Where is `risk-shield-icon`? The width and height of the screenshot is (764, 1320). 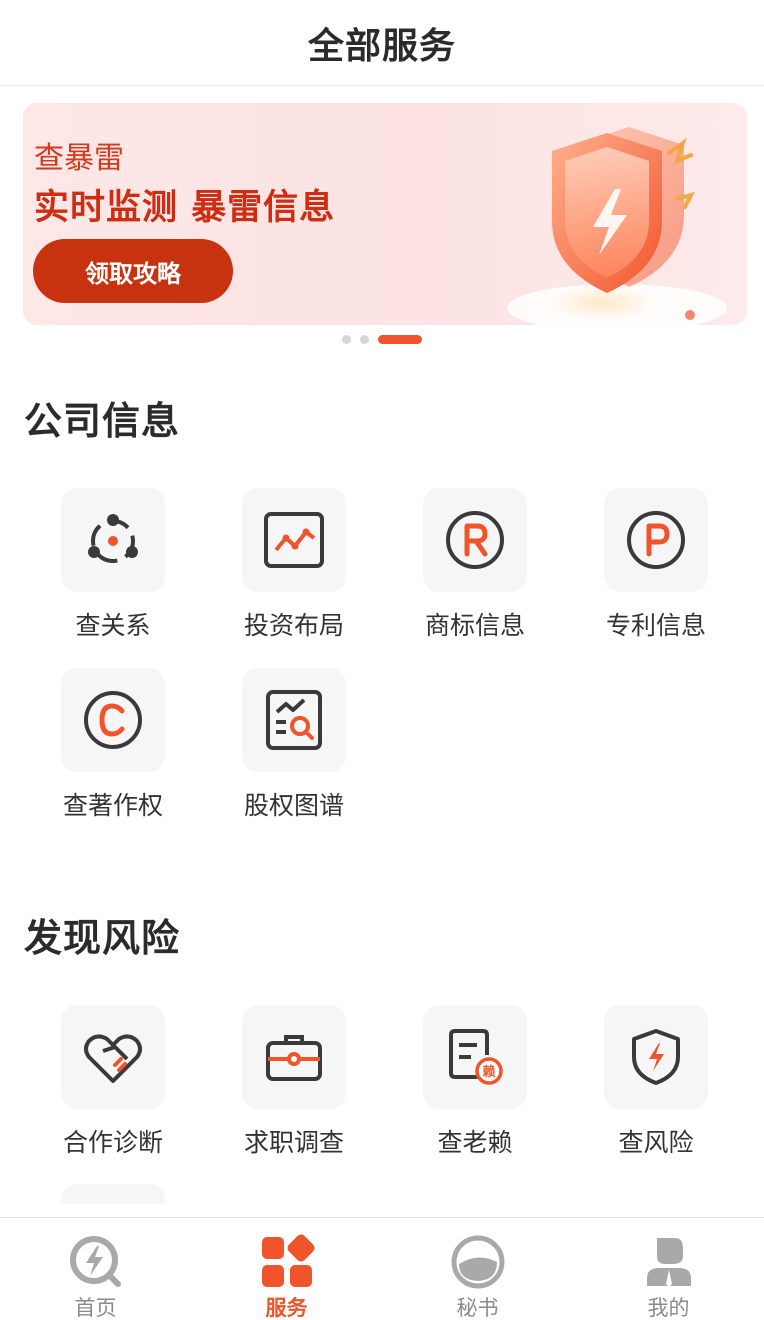
risk-shield-icon is located at coordinates (656, 1057).